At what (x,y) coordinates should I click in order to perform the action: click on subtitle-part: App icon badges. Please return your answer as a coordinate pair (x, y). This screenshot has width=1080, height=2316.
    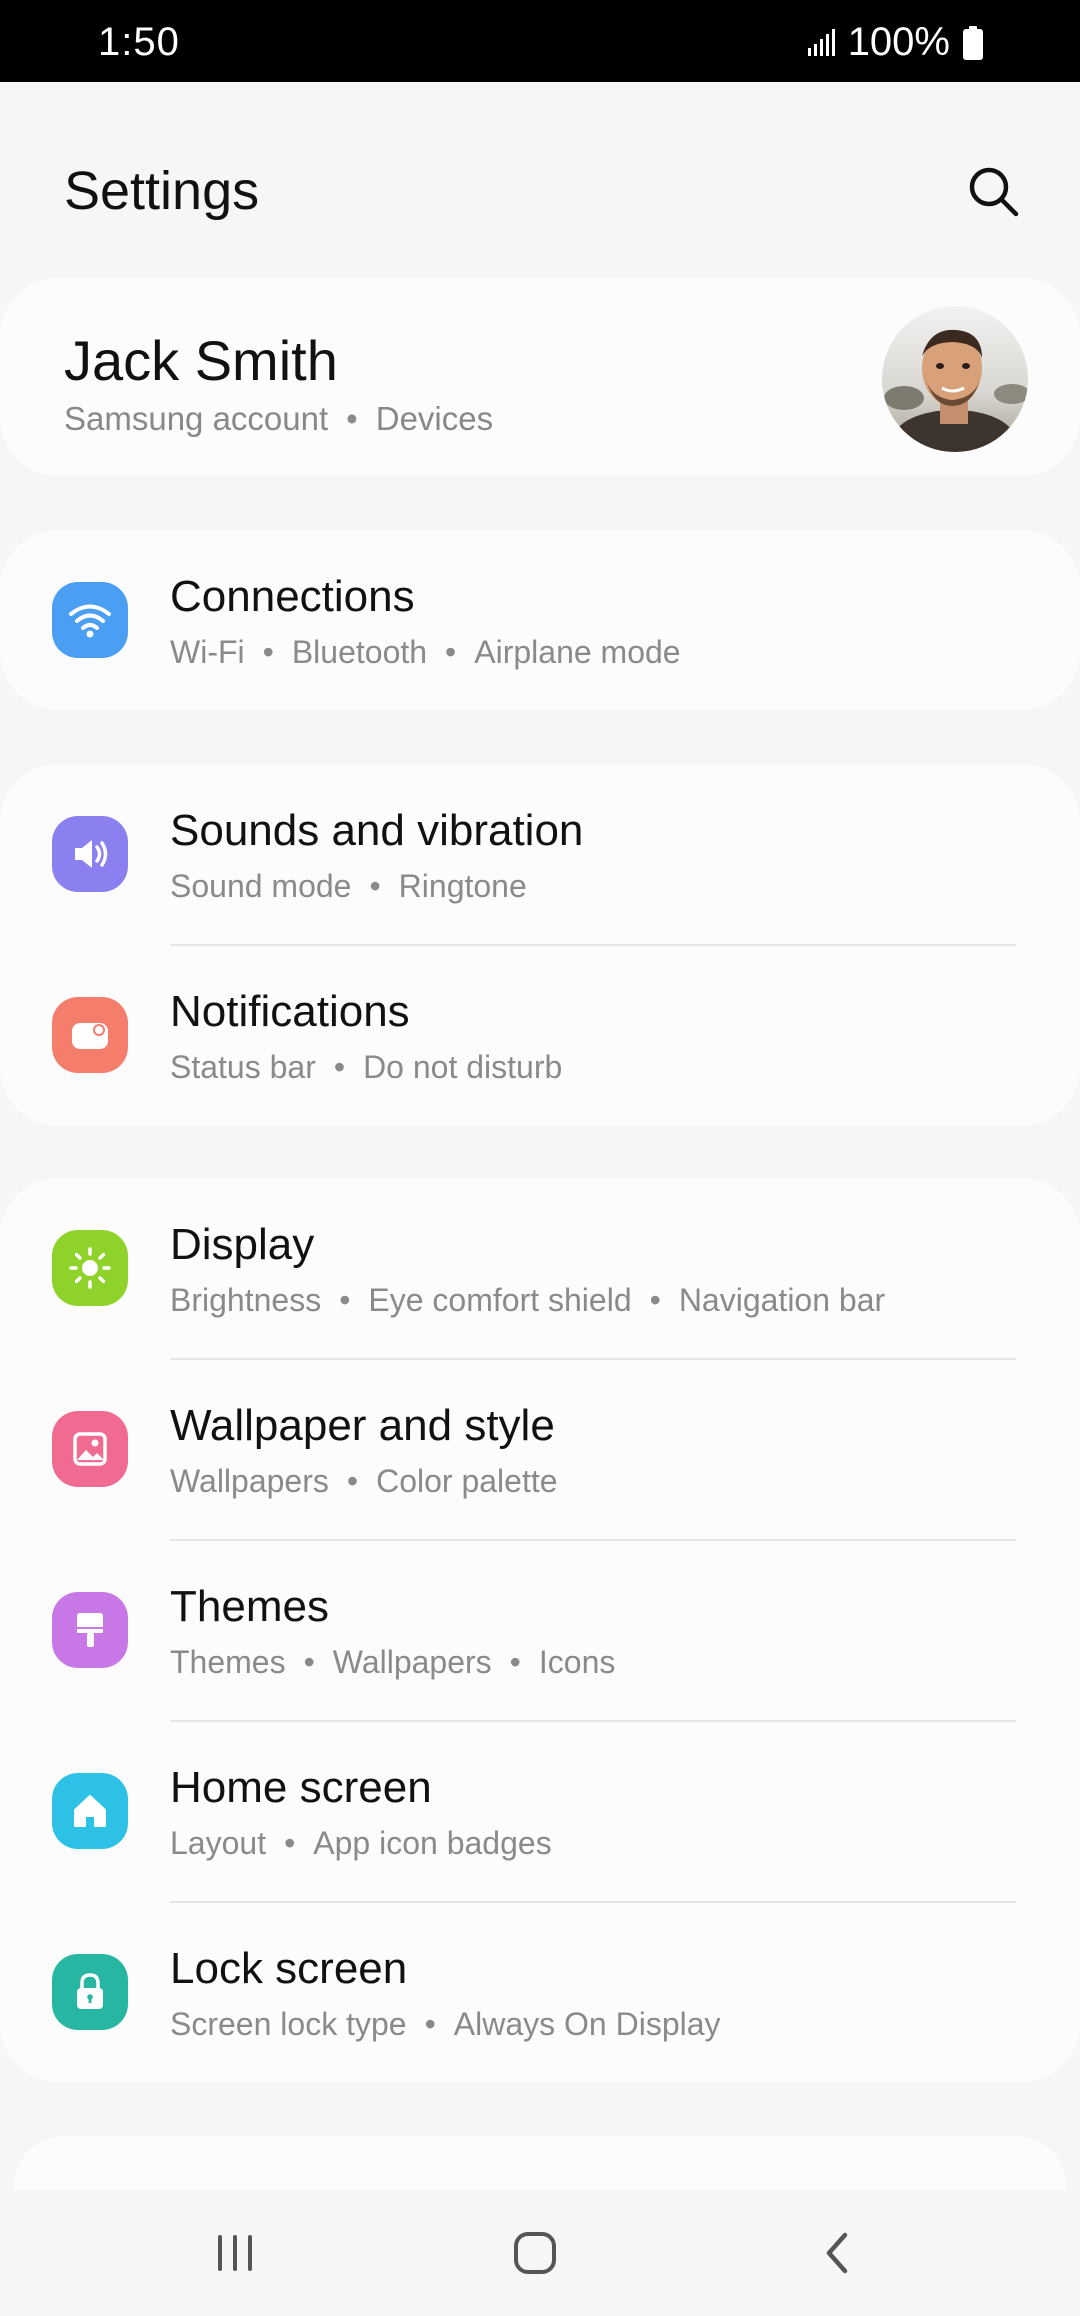
    Looking at the image, I should click on (432, 1843).